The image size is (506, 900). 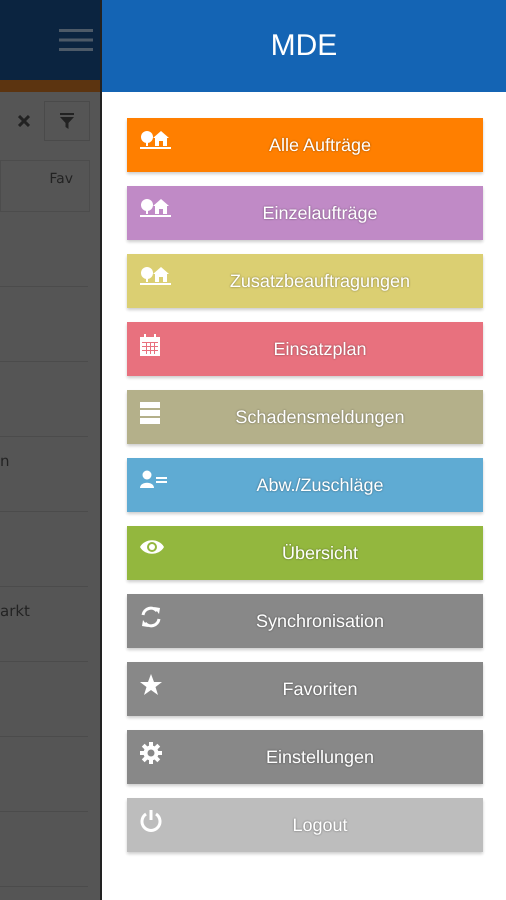 I want to click on eye-icon, so click(x=152, y=547).